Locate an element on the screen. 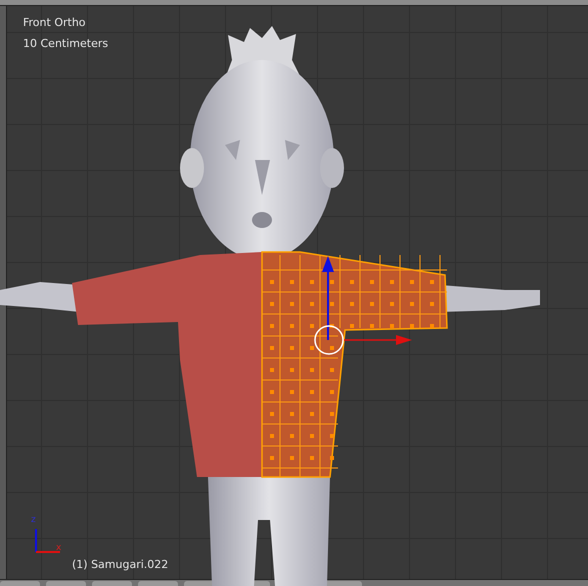 This screenshot has height=586, width=588. axis-z-label: z is located at coordinates (33, 520).